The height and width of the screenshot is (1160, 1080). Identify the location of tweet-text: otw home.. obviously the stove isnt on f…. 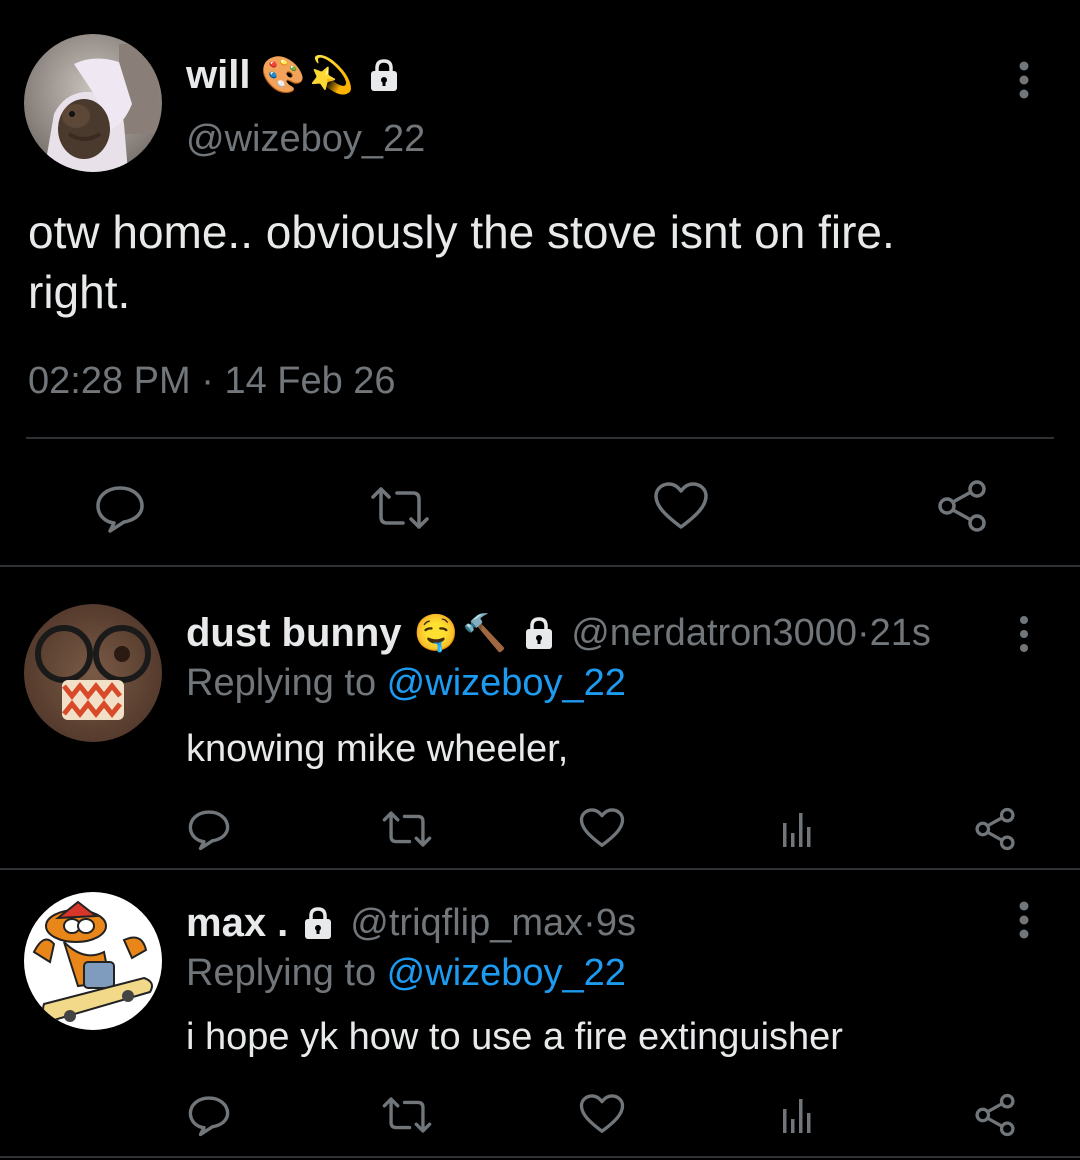
(543, 262).